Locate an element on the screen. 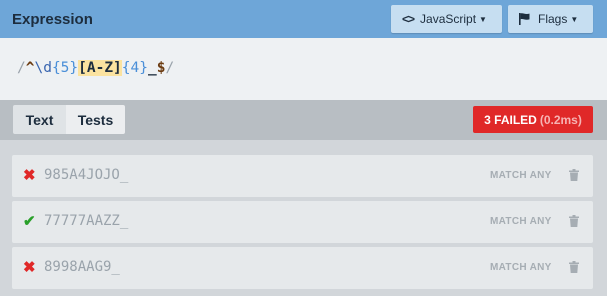 This screenshot has height=296, width=607. expression-header: Expression <> JavaScript ▼ Flags ▼ is located at coordinates (303, 19).